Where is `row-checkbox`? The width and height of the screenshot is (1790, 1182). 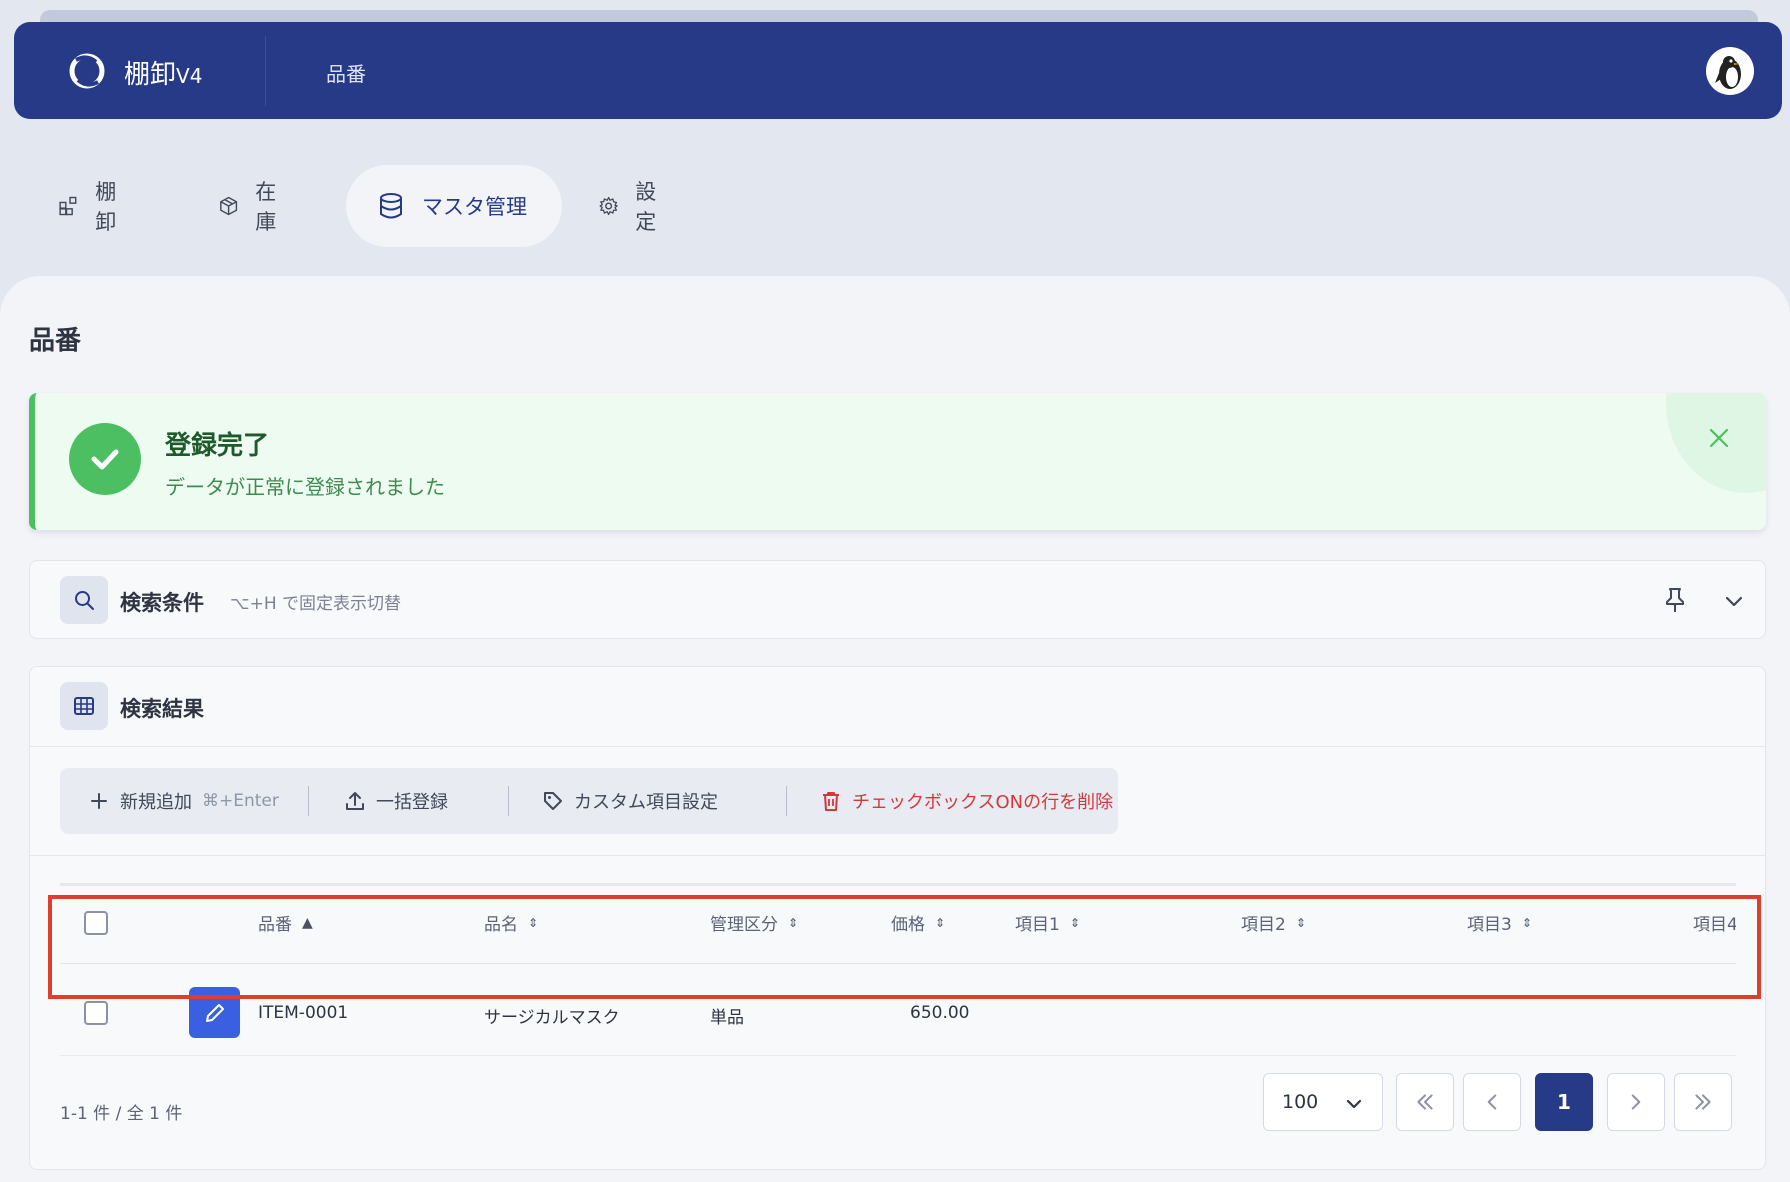
row-checkbox is located at coordinates (96, 1013).